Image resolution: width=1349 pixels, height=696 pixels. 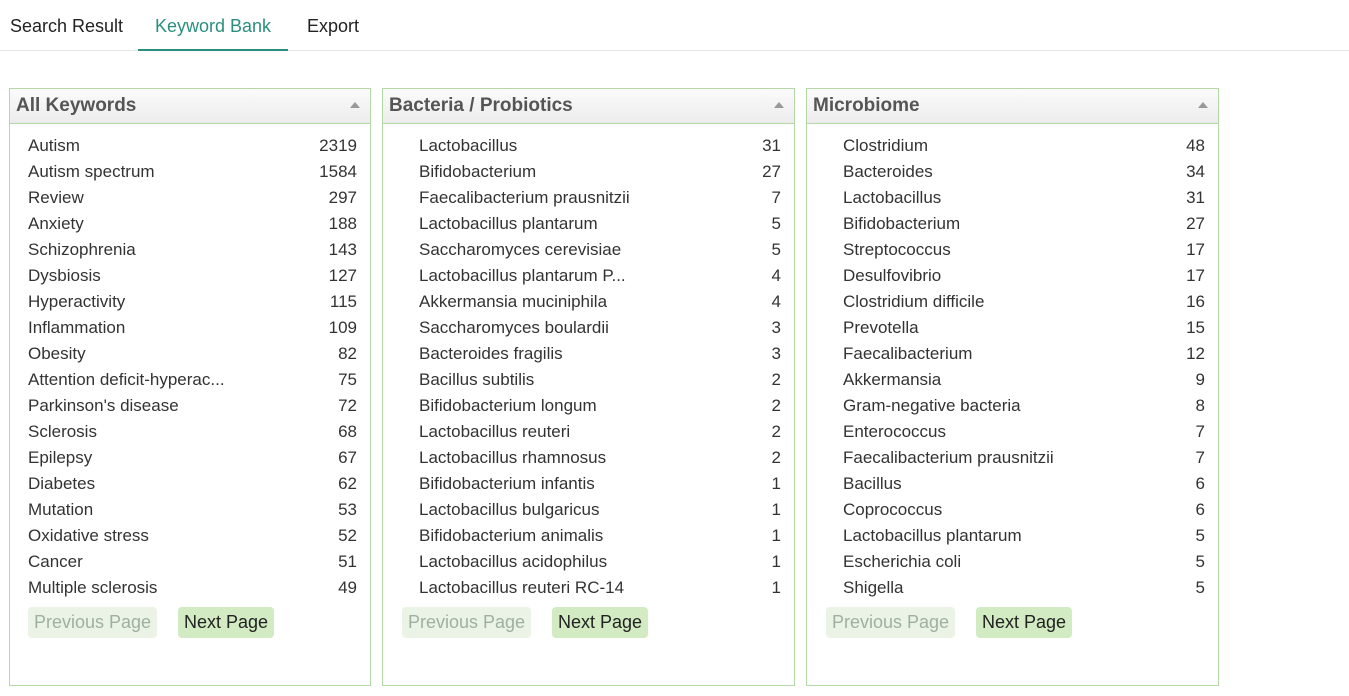 What do you see at coordinates (190, 146) in the screenshot?
I see `keyword-row: Autism 2319` at bounding box center [190, 146].